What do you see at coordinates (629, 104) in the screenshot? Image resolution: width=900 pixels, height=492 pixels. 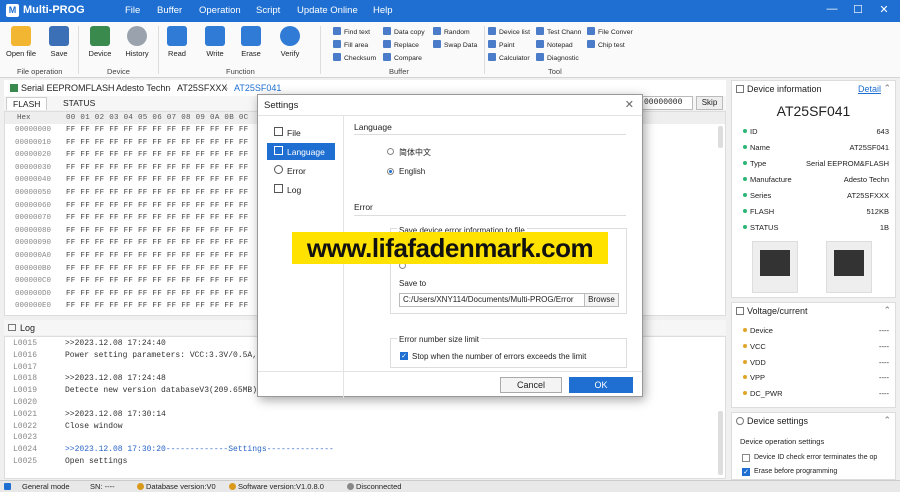 I see `dialog-close-button: ✕` at bounding box center [629, 104].